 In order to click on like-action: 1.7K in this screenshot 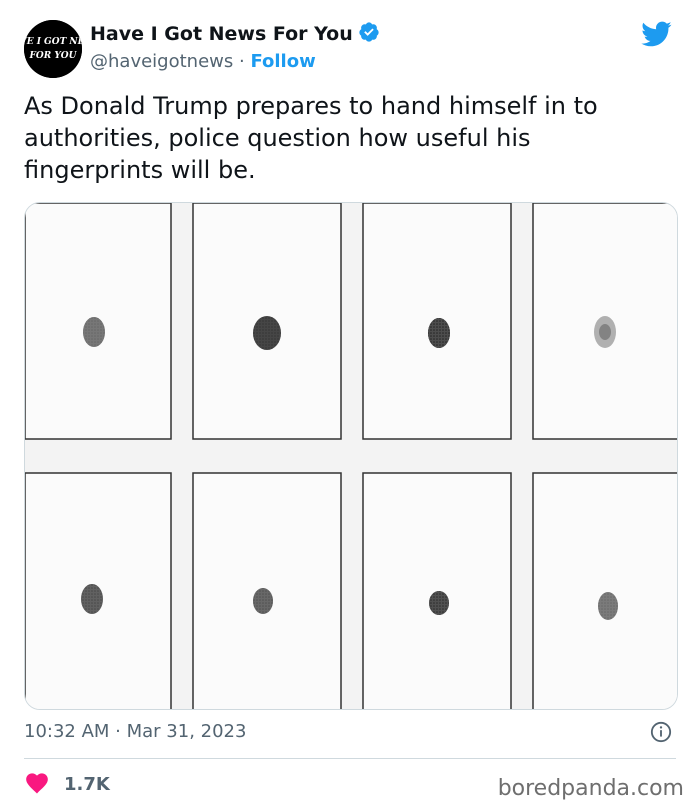, I will do `click(67, 784)`.